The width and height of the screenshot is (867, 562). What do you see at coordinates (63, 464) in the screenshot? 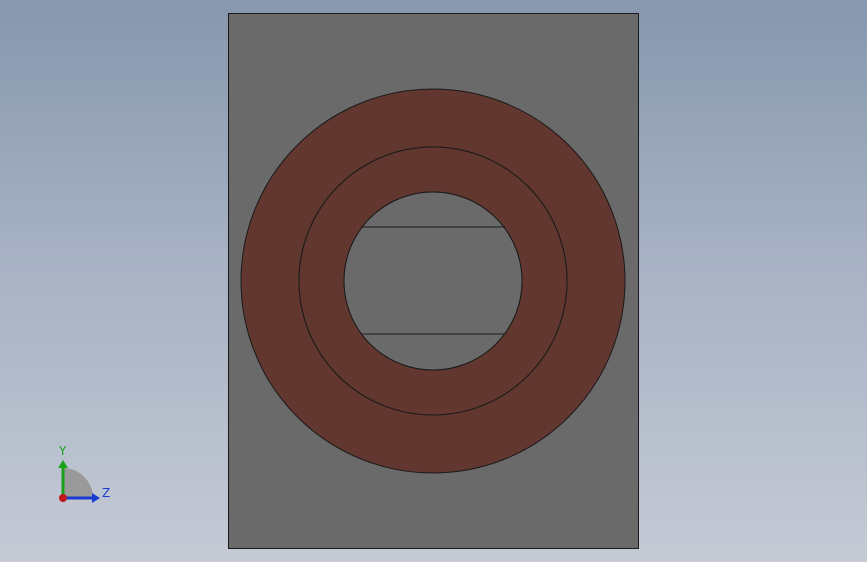
I see `y-axis-arrow-icon` at bounding box center [63, 464].